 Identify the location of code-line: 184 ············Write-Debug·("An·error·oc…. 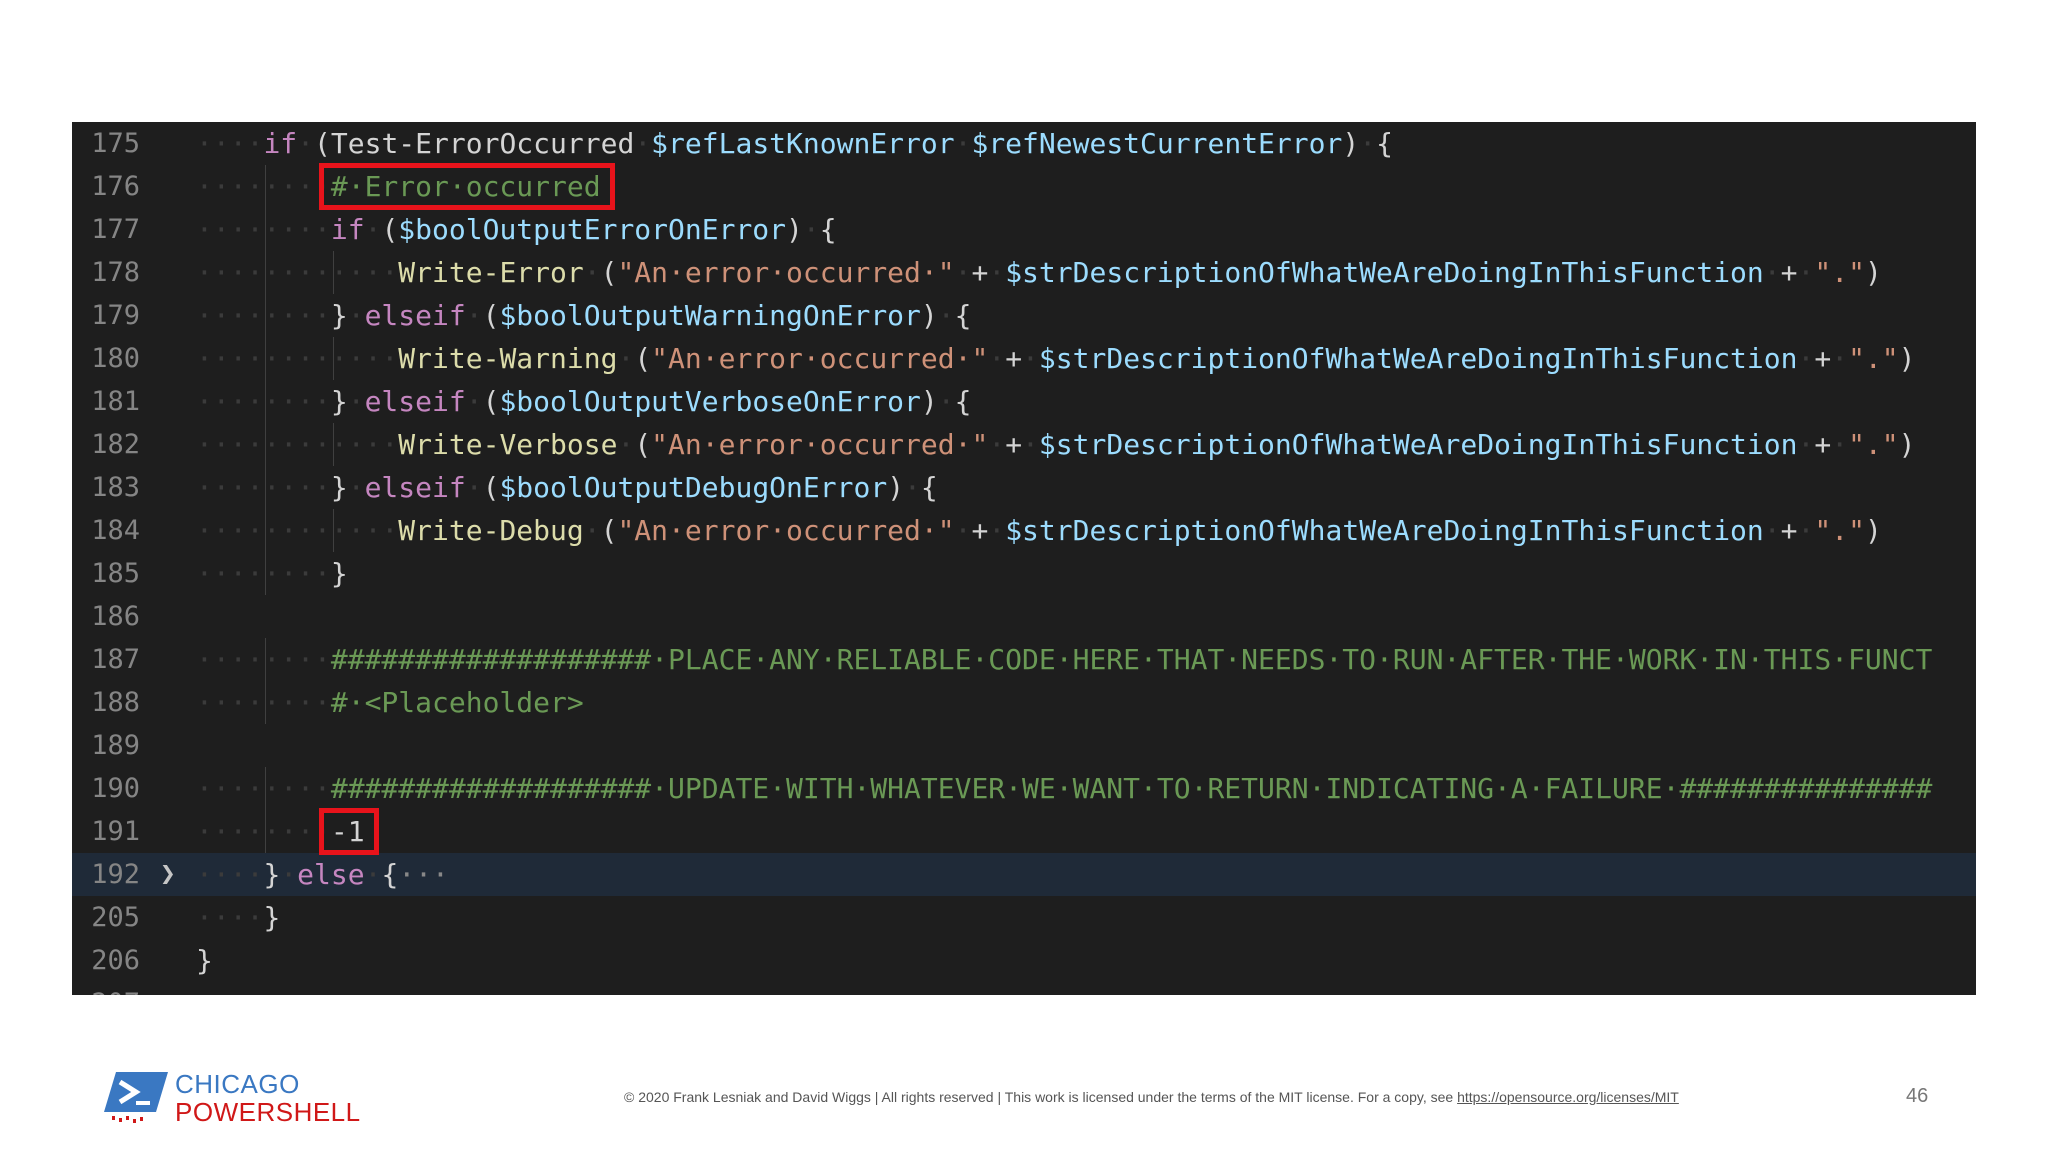
(1024, 530).